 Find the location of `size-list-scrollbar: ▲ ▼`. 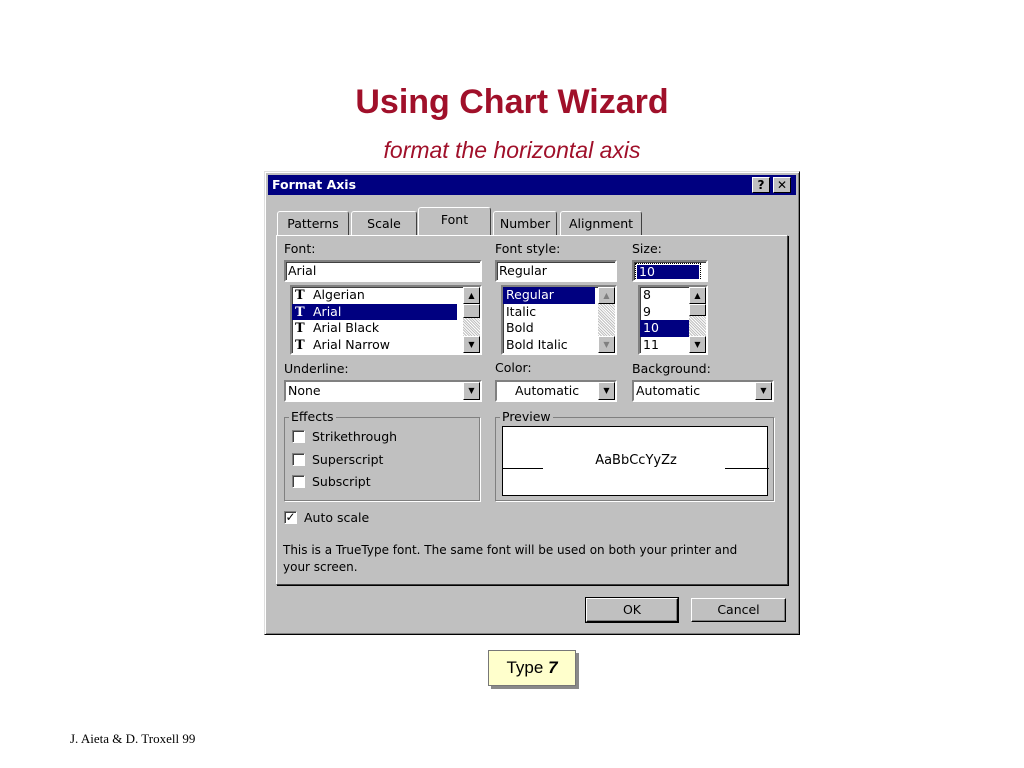

size-list-scrollbar: ▲ ▼ is located at coordinates (697, 320).